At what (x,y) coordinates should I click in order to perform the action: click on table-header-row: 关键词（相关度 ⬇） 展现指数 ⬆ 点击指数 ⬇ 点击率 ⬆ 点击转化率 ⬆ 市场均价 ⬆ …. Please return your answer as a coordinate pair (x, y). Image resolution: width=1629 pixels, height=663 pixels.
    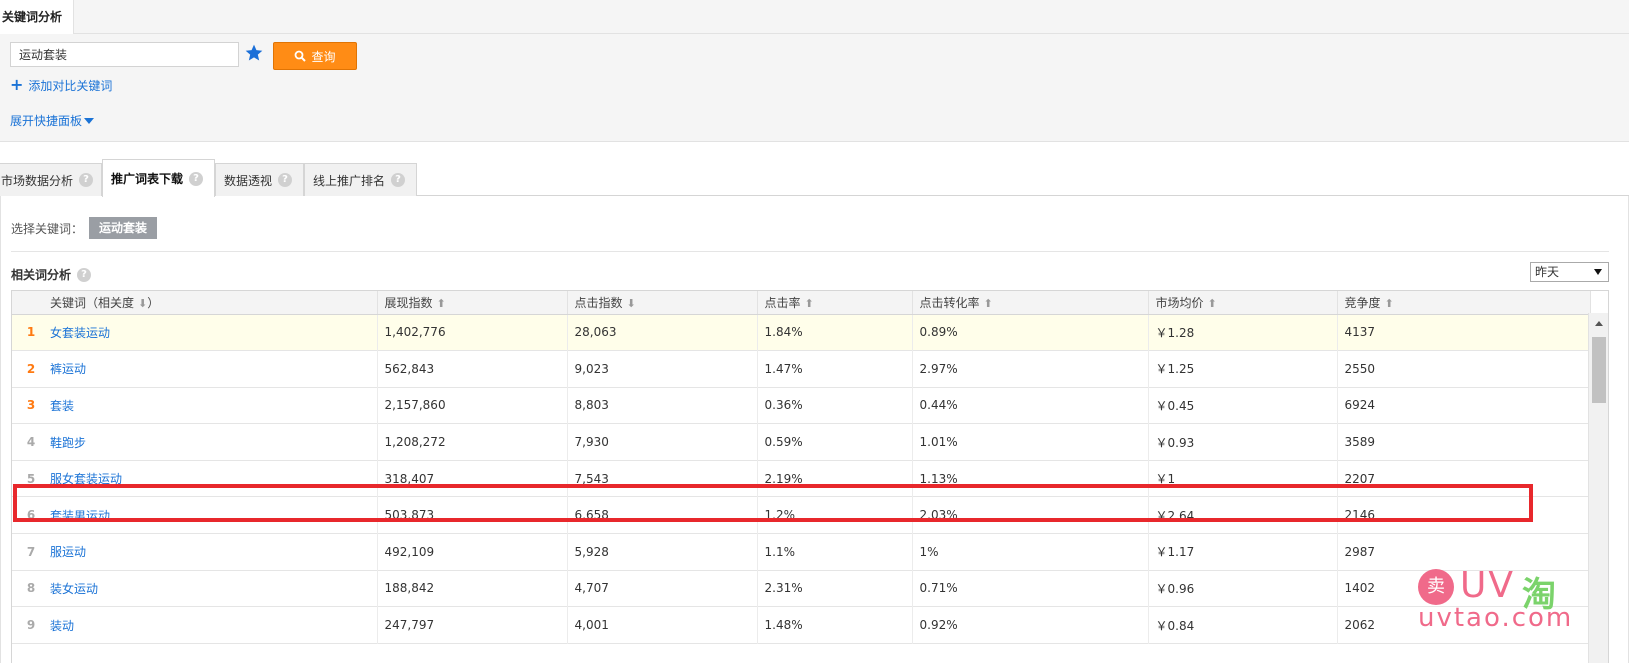
    Looking at the image, I should click on (801, 303).